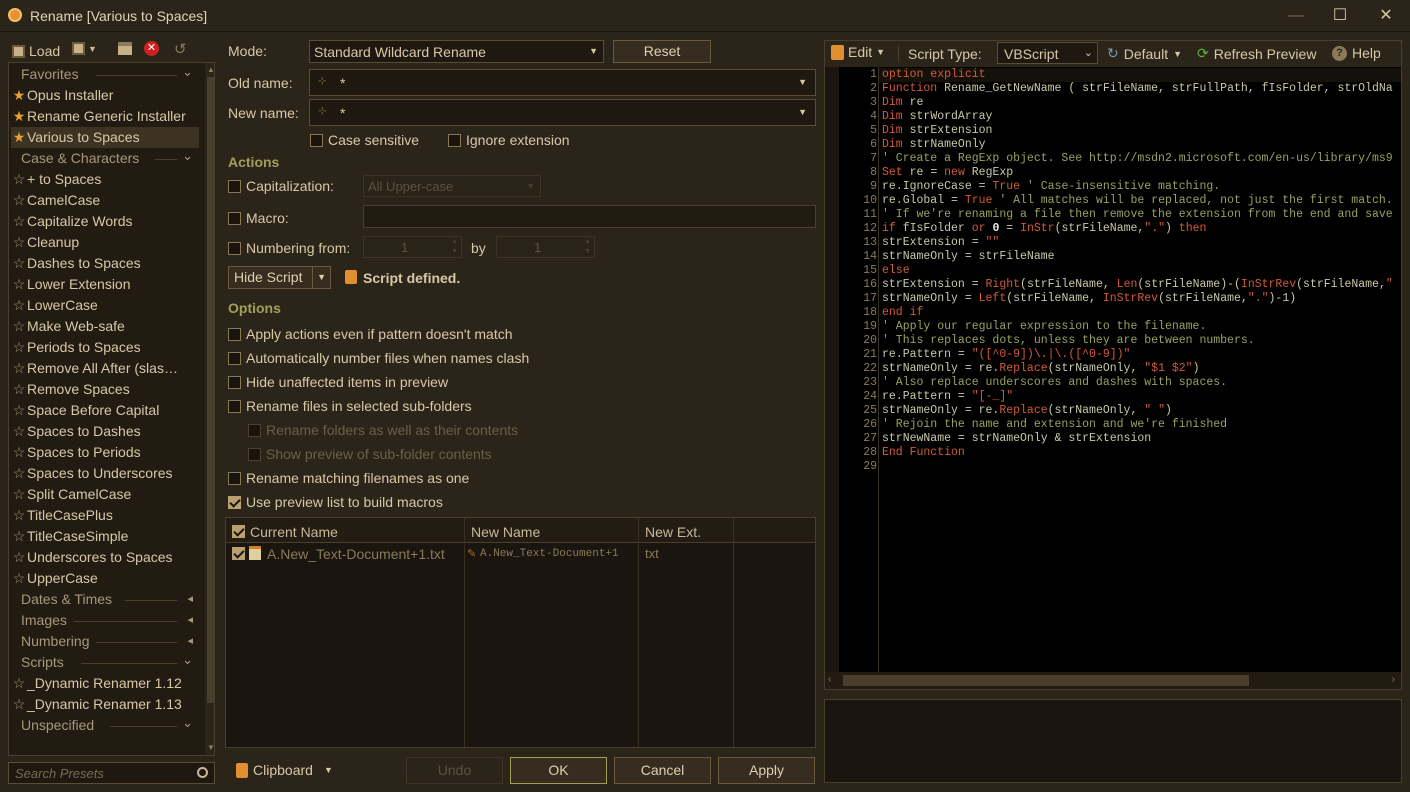  What do you see at coordinates (105, 305) in the screenshot?
I see `sidebar-preset-item: ☆ LowerCase` at bounding box center [105, 305].